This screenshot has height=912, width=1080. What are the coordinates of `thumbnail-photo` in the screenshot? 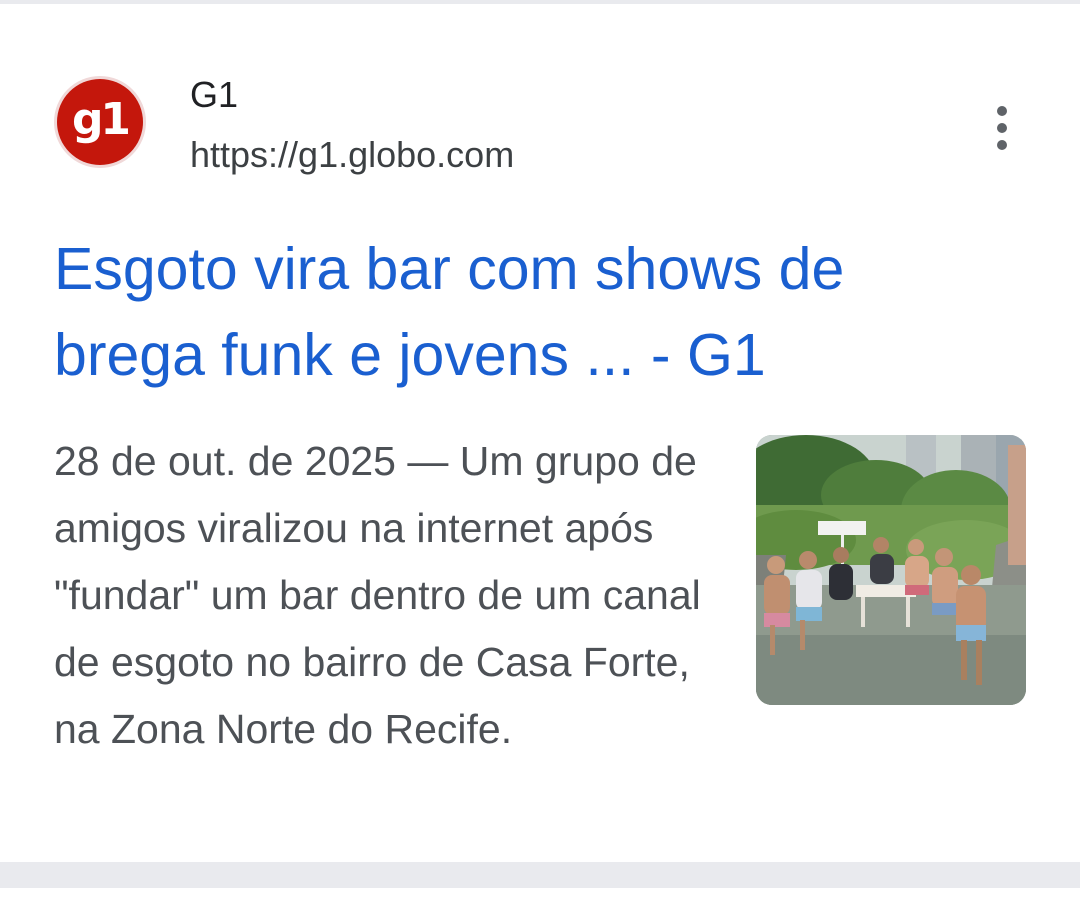 It's located at (891, 570).